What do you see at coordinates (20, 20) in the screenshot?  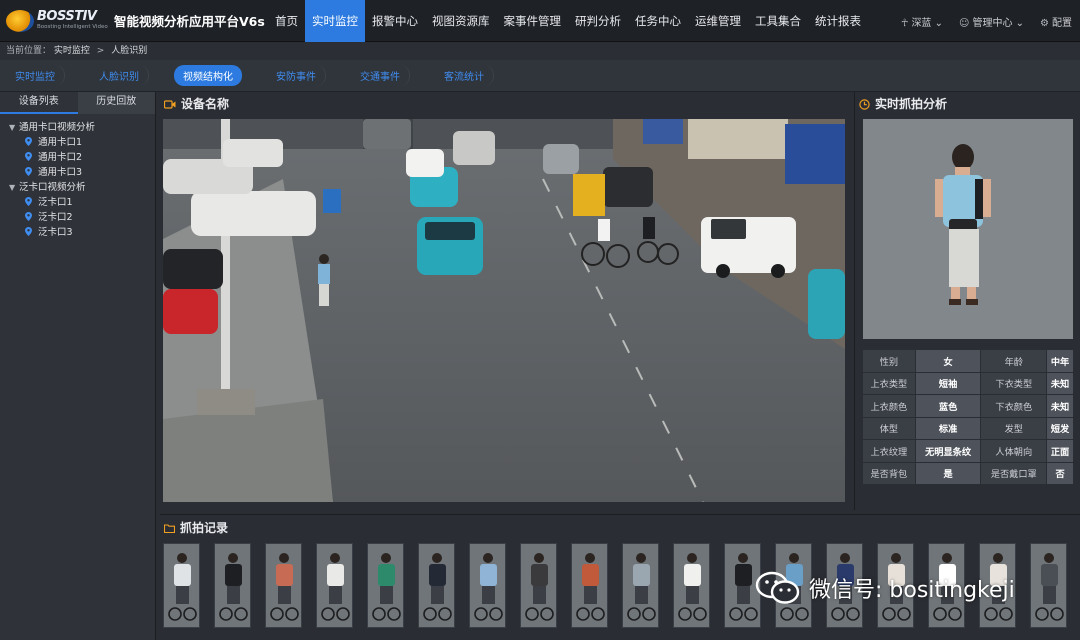 I see `logo-mark-icon` at bounding box center [20, 20].